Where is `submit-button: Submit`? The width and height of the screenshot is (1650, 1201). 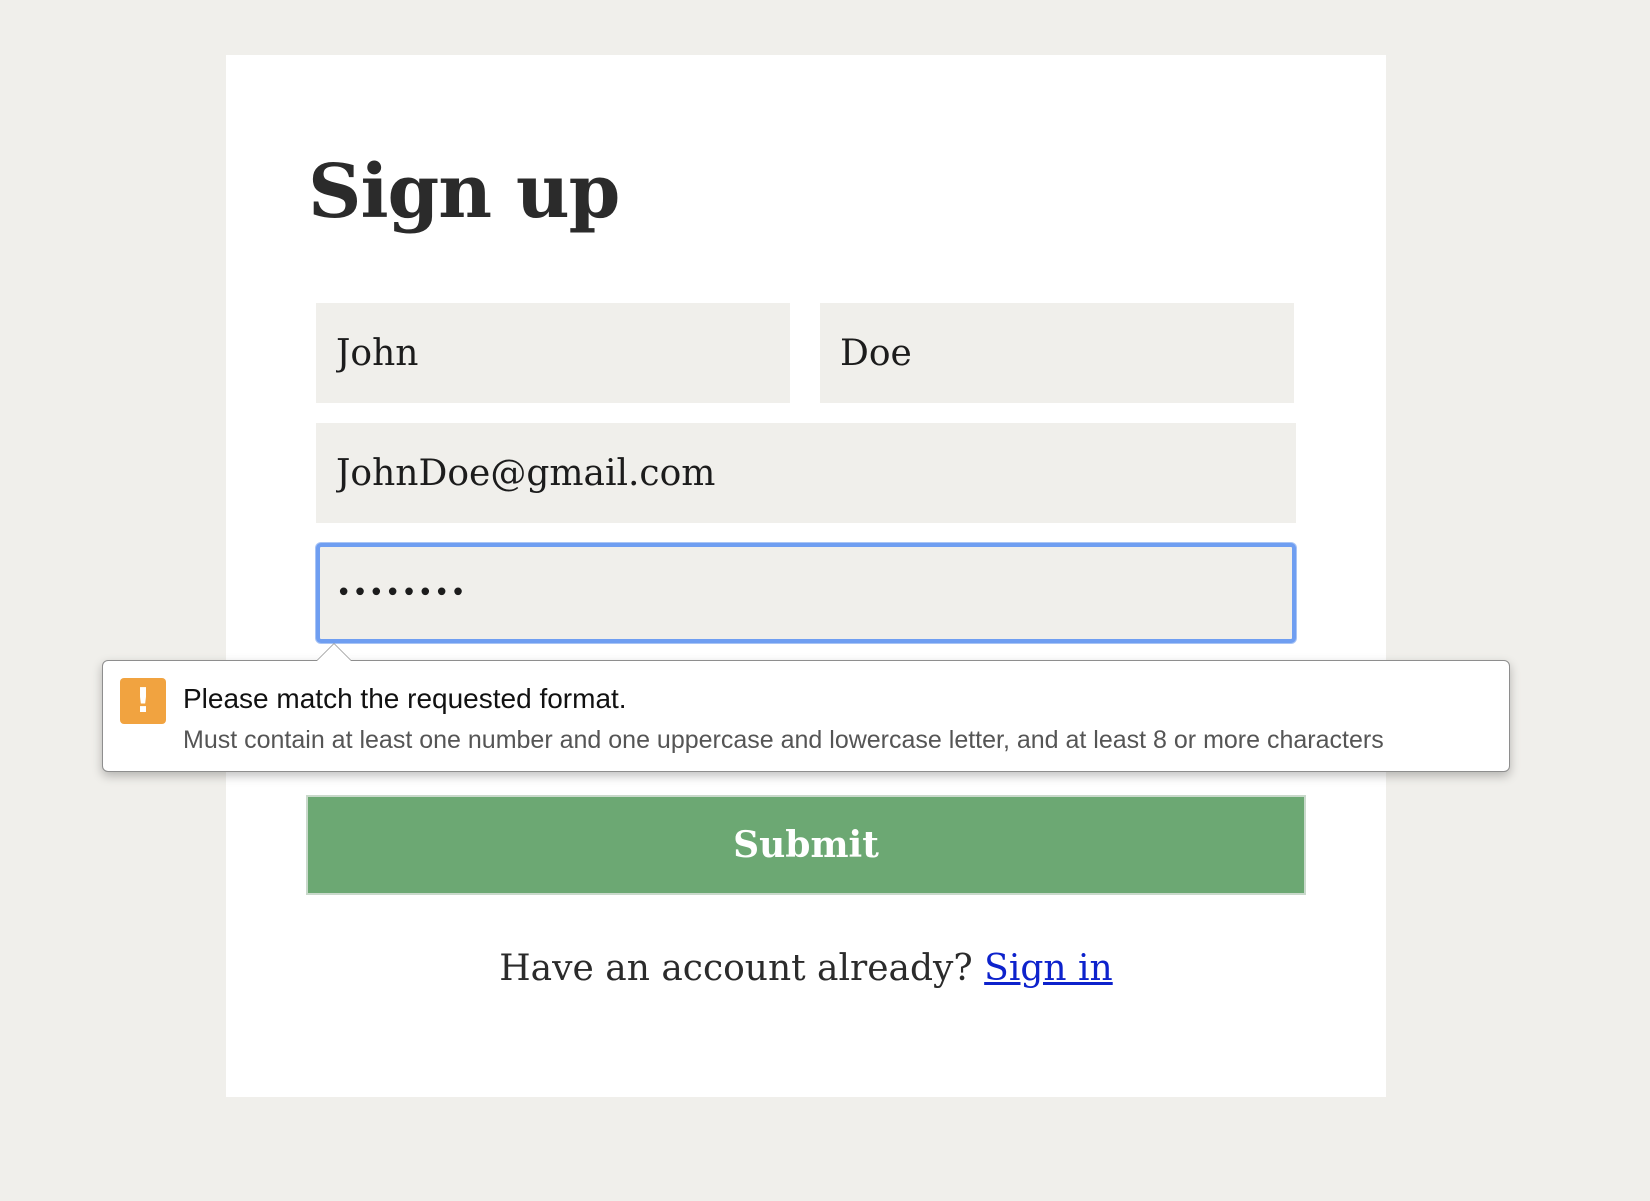
submit-button: Submit is located at coordinates (806, 845).